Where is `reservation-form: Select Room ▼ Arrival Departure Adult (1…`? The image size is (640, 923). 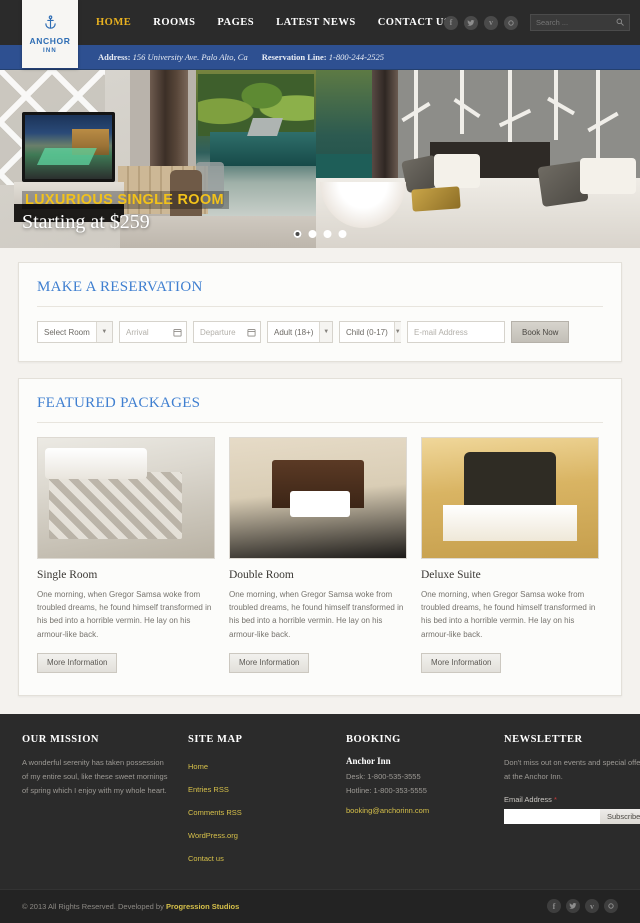
reservation-form: Select Room ▼ Arrival Departure Adult (1… is located at coordinates (320, 332).